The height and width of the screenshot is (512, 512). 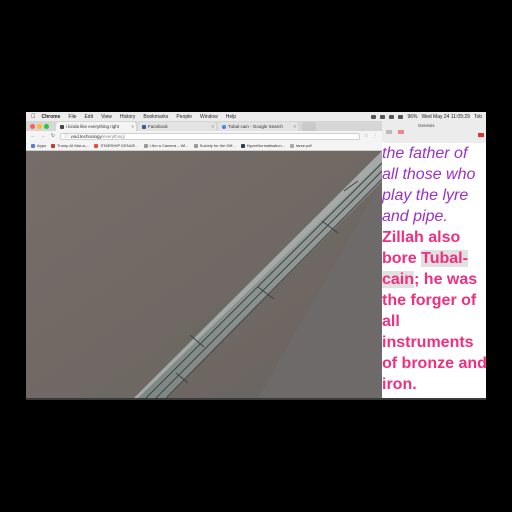 What do you see at coordinates (144, 126) in the screenshot?
I see `facebook-icon` at bounding box center [144, 126].